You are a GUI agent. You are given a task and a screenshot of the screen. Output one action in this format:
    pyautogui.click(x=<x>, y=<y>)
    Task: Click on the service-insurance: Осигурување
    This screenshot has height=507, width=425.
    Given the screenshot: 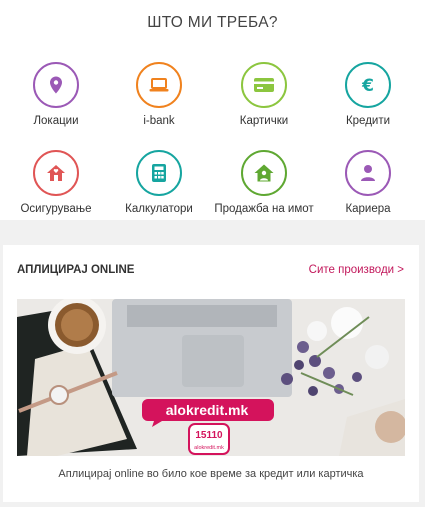 What is the action you would take?
    pyautogui.click(x=56, y=182)
    